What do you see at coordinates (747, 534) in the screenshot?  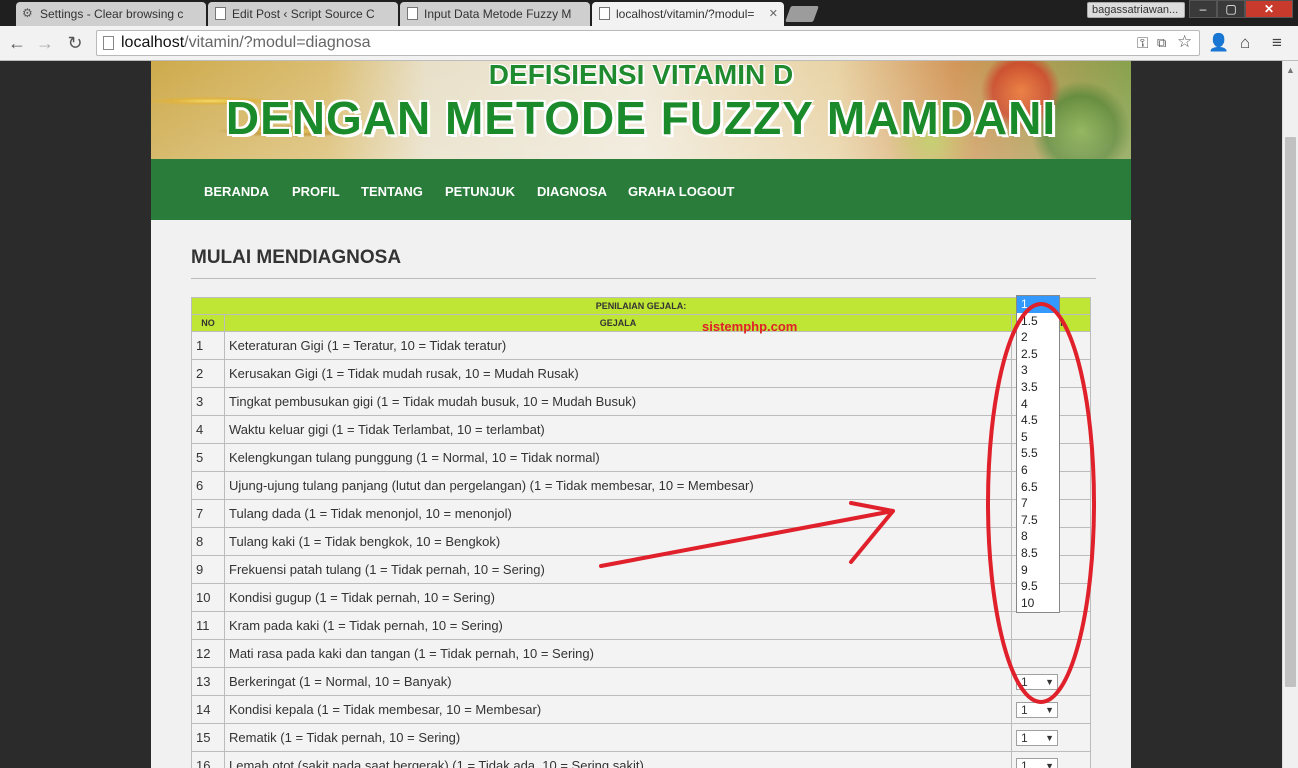 I see `annotation-arrow` at bounding box center [747, 534].